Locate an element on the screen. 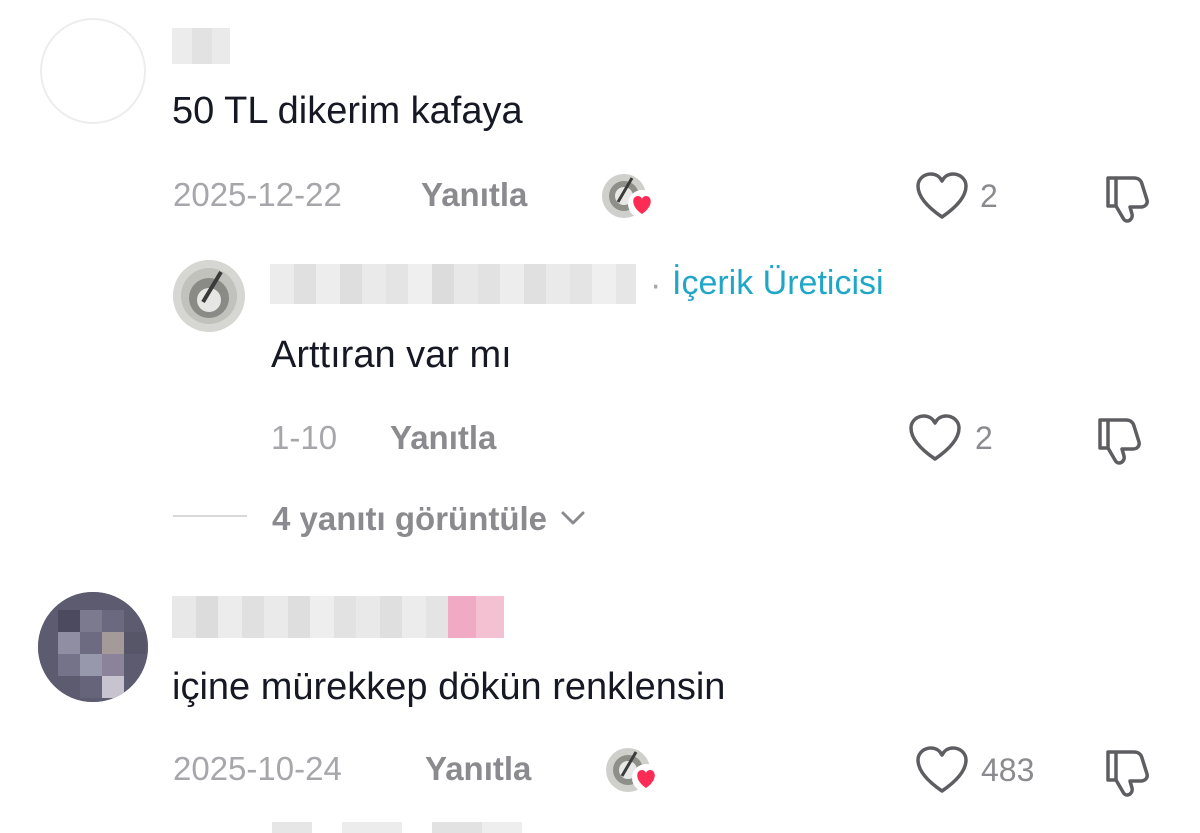 Image resolution: width=1200 pixels, height=833 pixels. next-reply-preview-redacted is located at coordinates (437, 827).